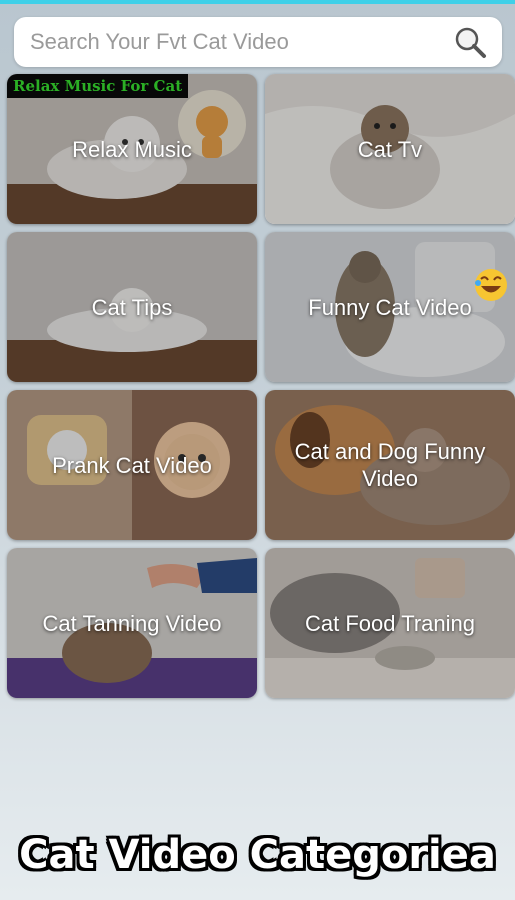 Image resolution: width=515 pixels, height=900 pixels. I want to click on category-label: Relax Music, so click(132, 149).